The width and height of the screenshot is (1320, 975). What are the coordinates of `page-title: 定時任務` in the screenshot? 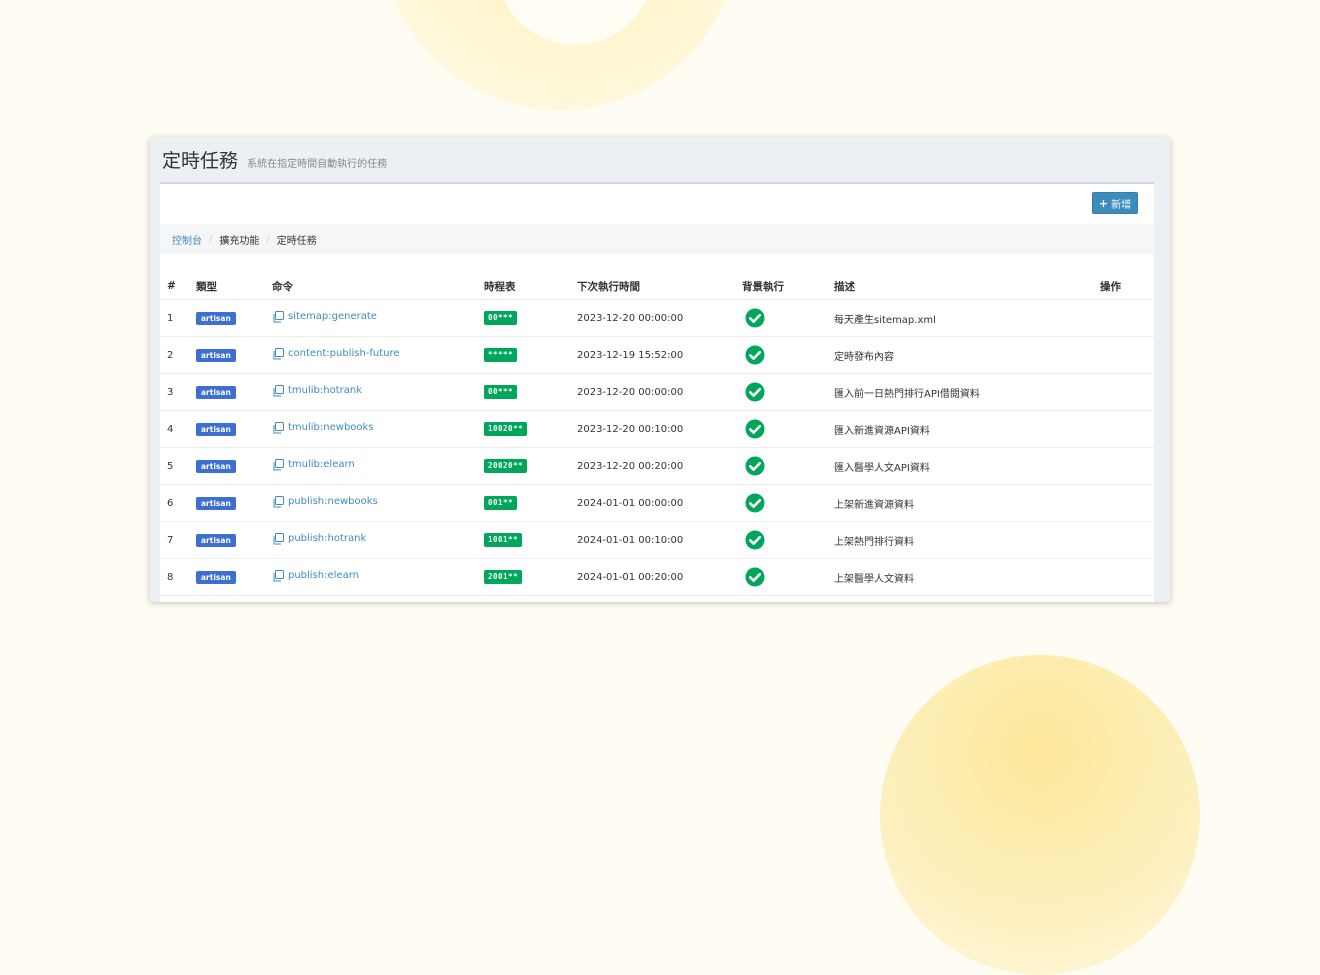 It's located at (200, 161).